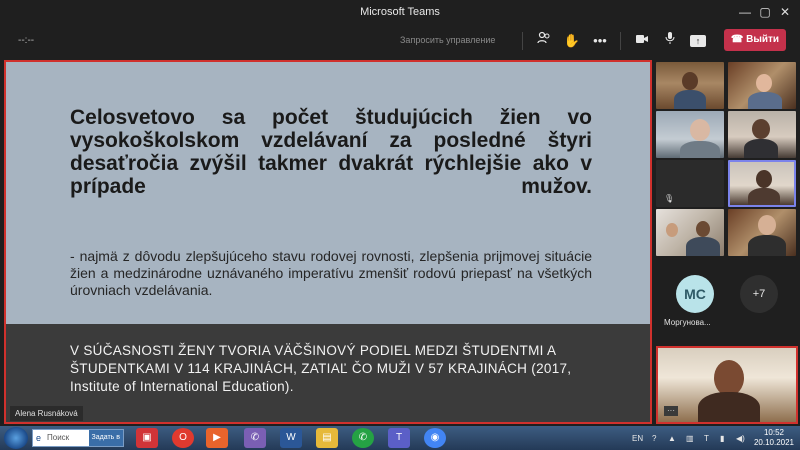 The image size is (800, 450). Describe the element at coordinates (572, 41) in the screenshot. I see `raise-hand-icon: ✋` at that location.